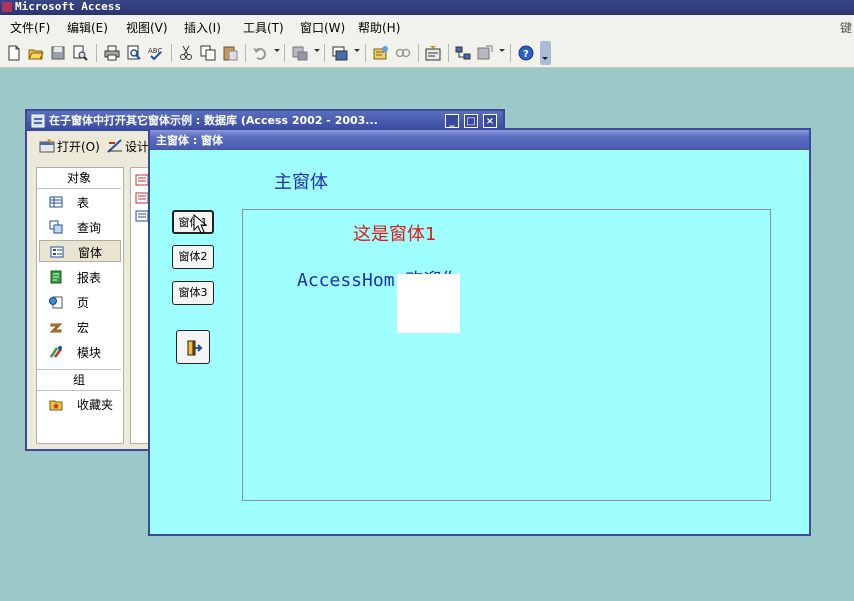 The height and width of the screenshot is (601, 854). Describe the element at coordinates (277, 50) in the screenshot. I see `undo-dropdown-icon` at that location.